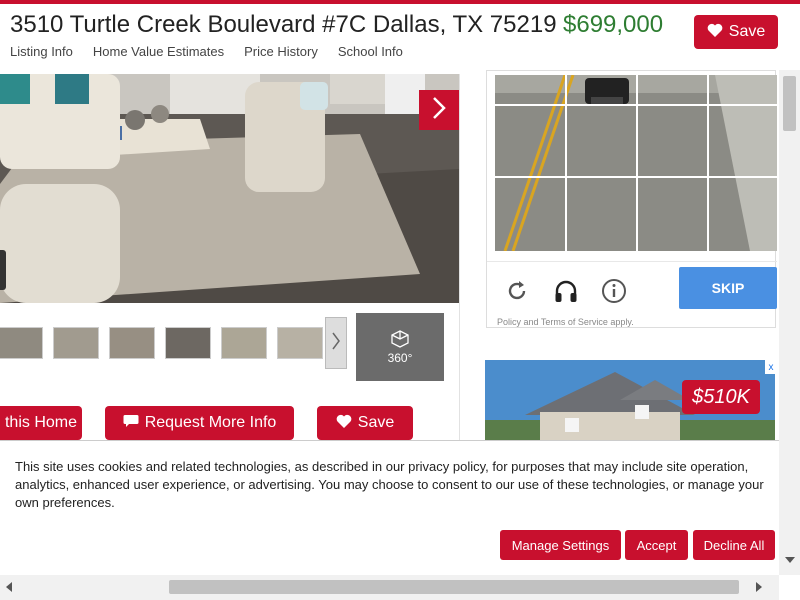  What do you see at coordinates (721, 397) in the screenshot?
I see `ad-price-badge: $510K` at bounding box center [721, 397].